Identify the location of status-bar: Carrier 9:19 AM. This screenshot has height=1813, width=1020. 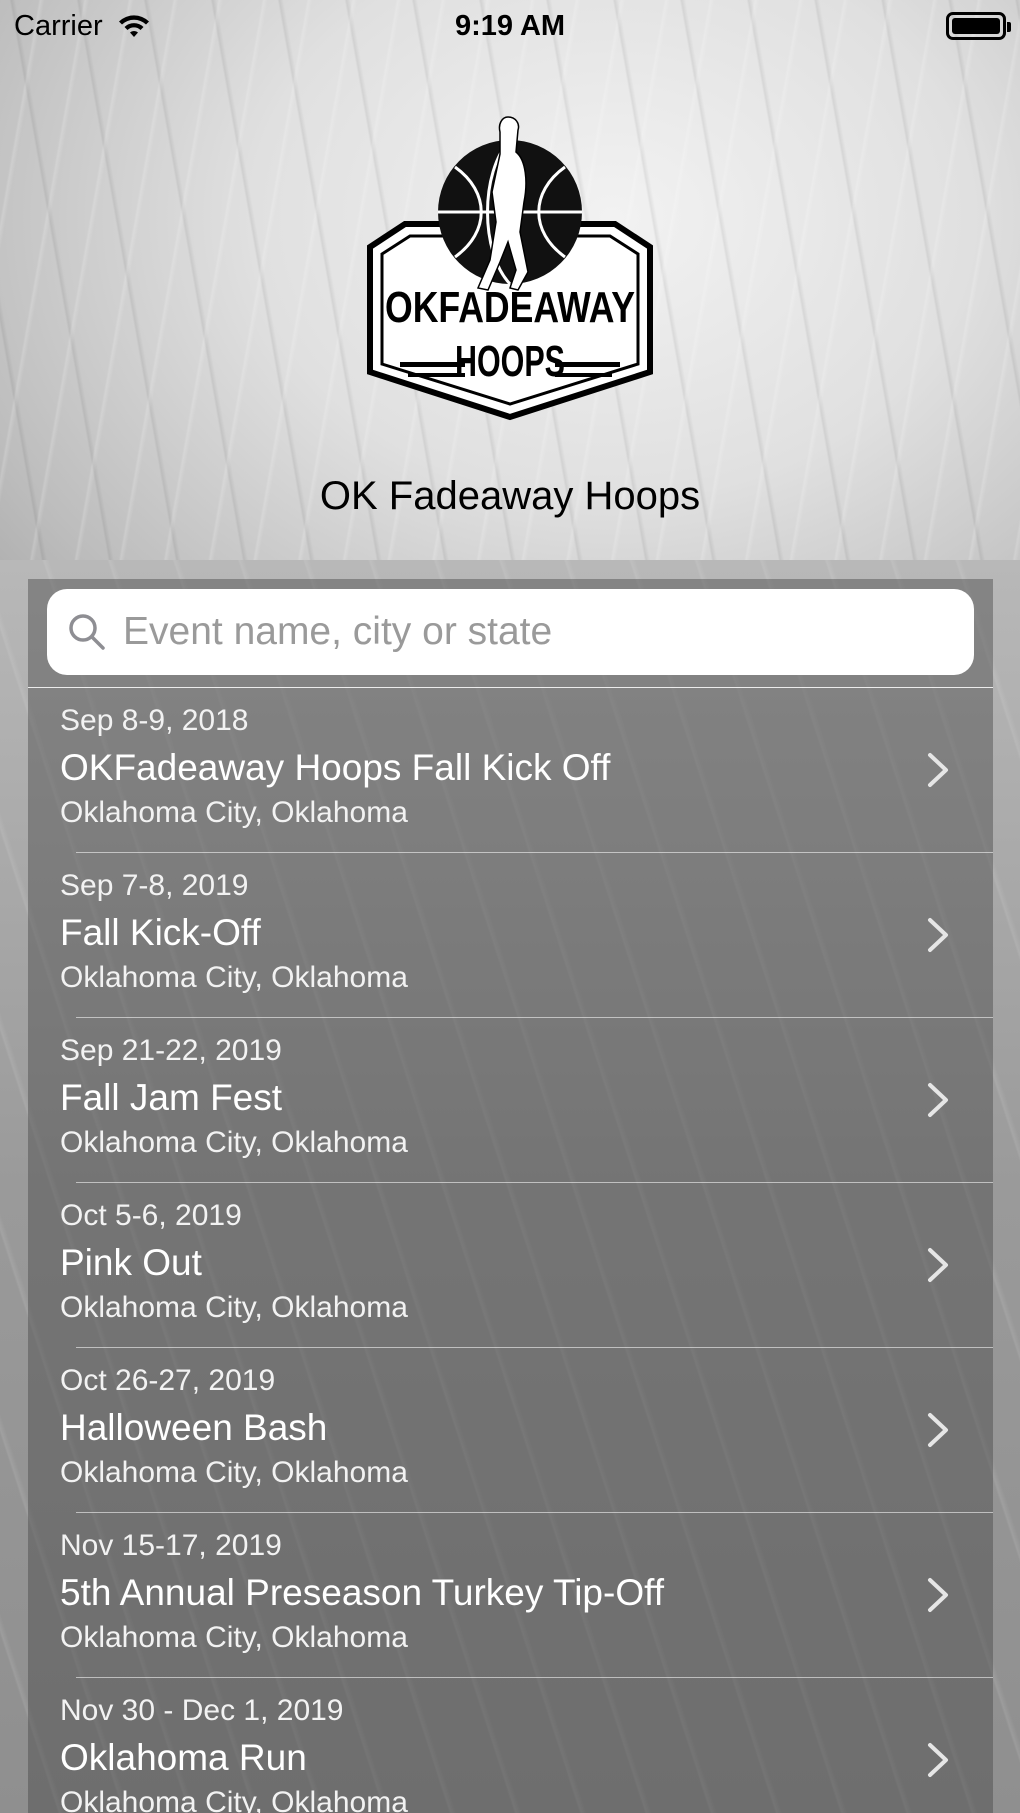
(510, 26).